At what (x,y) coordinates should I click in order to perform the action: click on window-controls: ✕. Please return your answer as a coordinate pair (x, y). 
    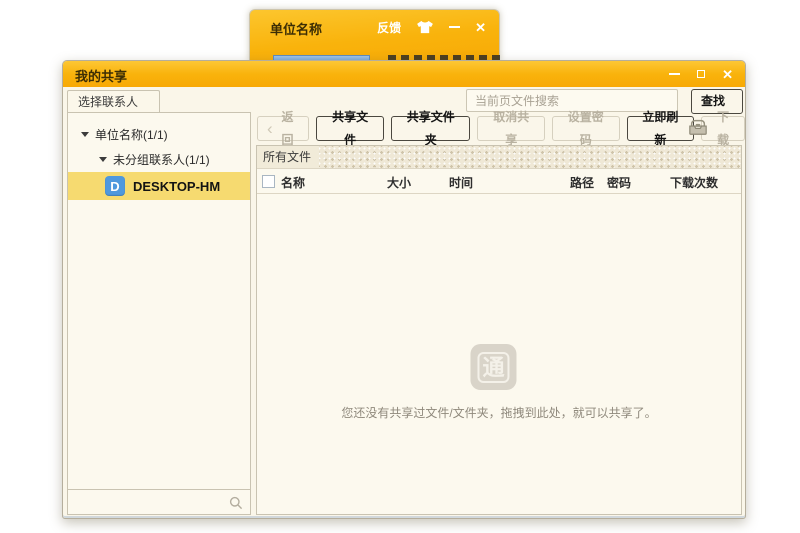
    Looking at the image, I should click on (701, 74).